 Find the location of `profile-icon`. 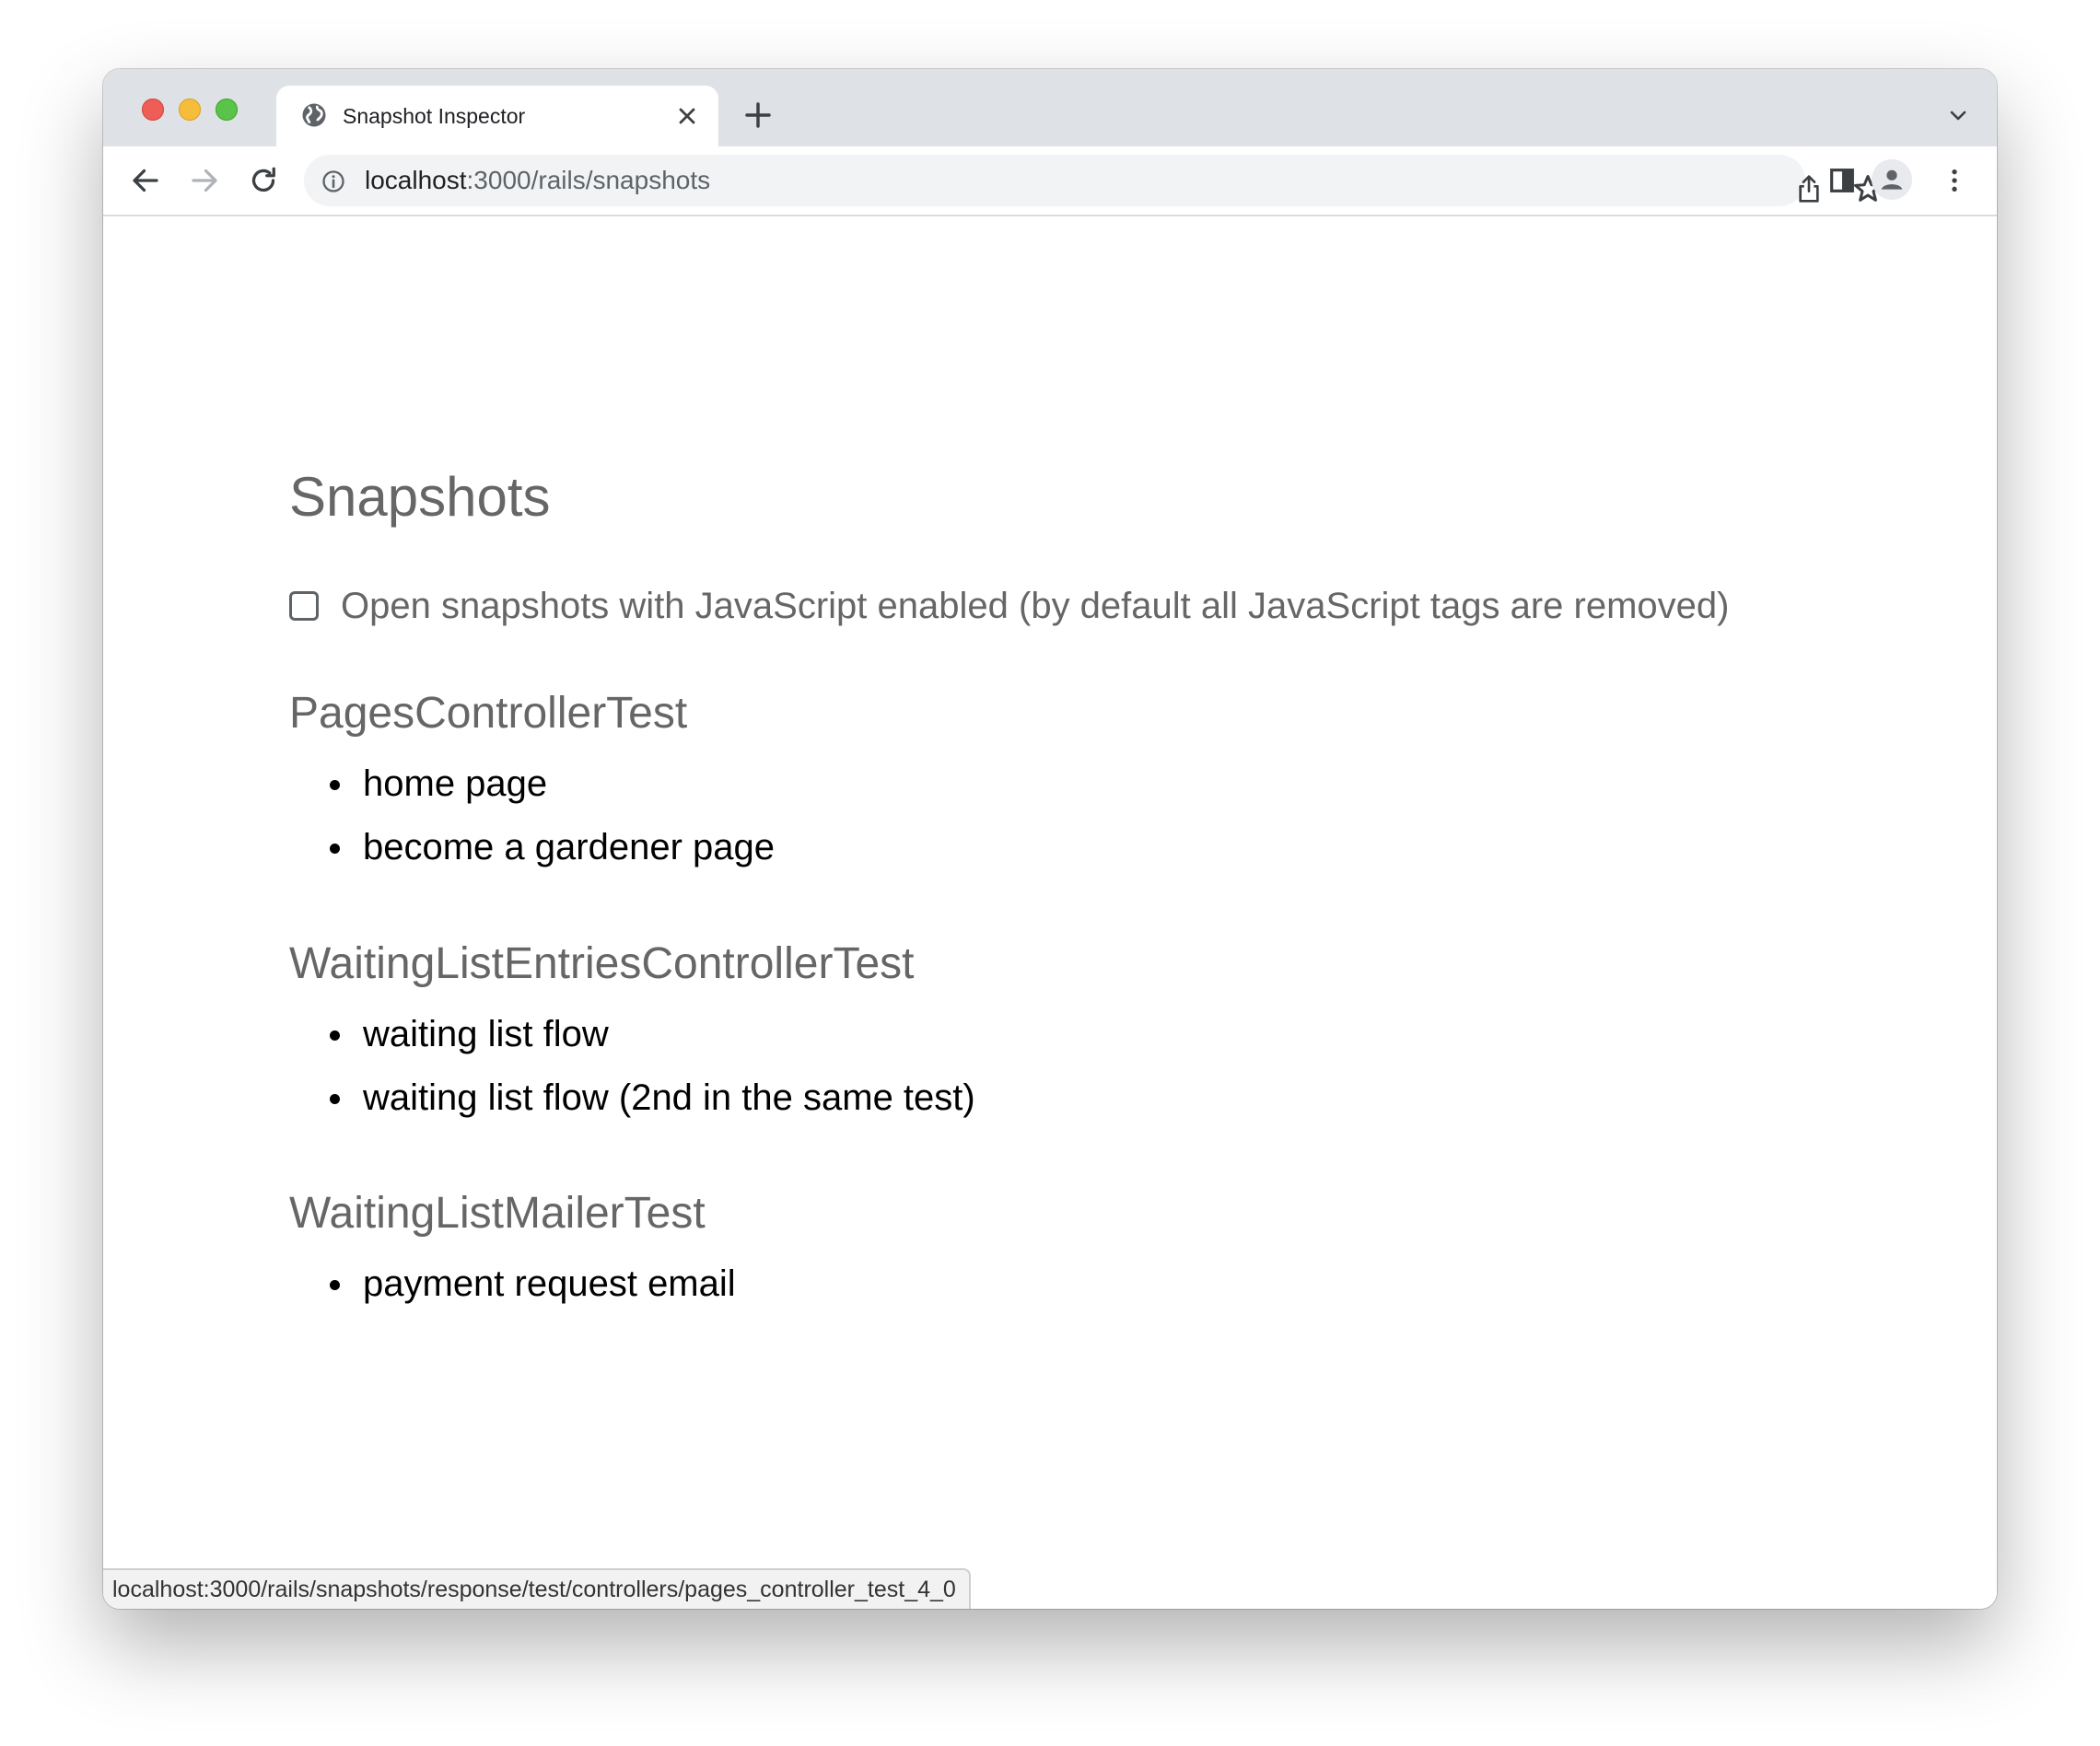

profile-icon is located at coordinates (1892, 179).